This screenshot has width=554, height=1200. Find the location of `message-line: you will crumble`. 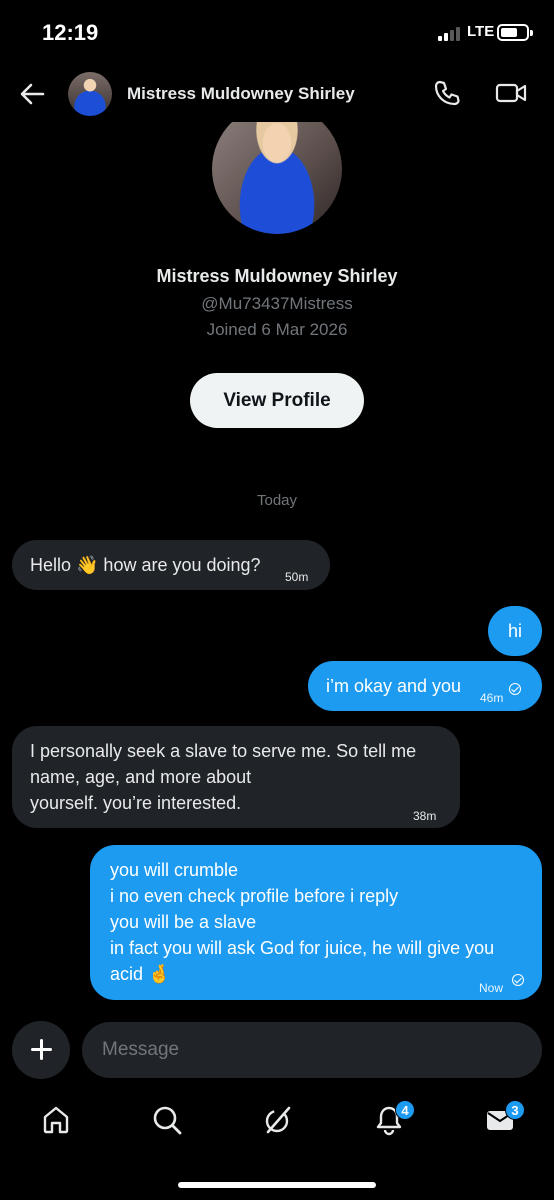

message-line: you will crumble is located at coordinates (174, 870).